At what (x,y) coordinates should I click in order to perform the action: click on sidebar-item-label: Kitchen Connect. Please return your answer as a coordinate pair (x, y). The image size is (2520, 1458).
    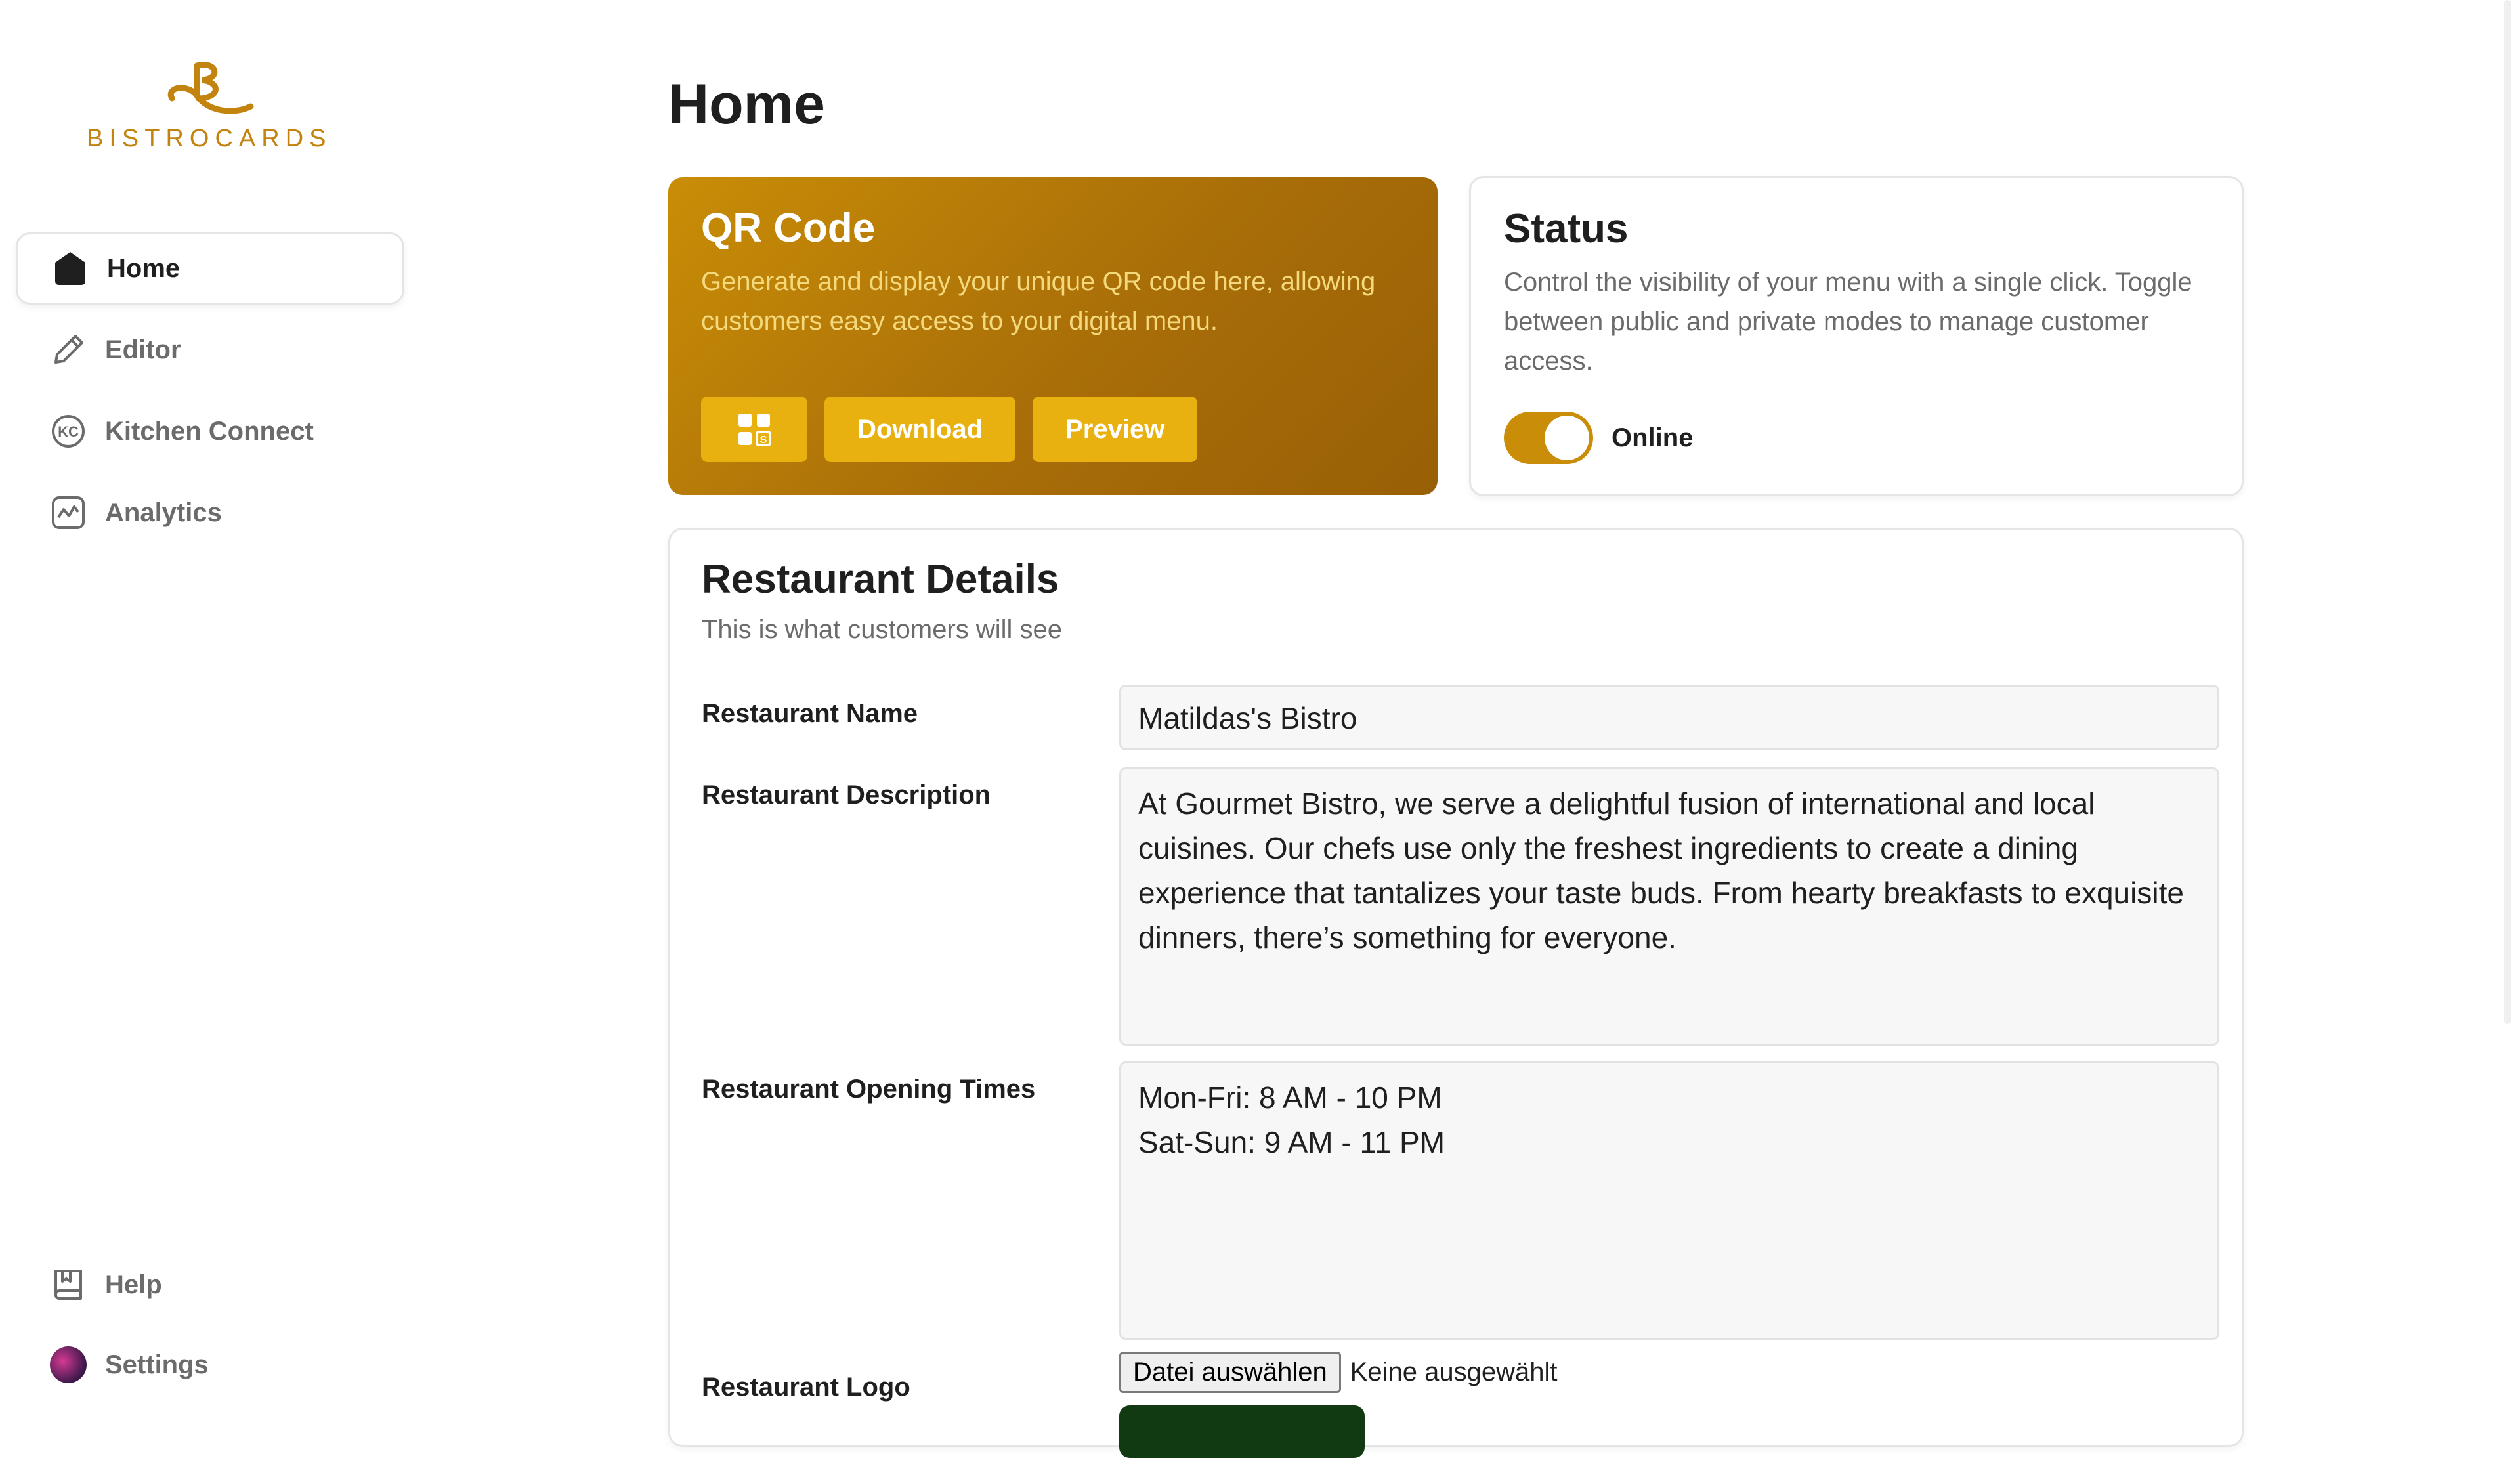
    Looking at the image, I should click on (209, 431).